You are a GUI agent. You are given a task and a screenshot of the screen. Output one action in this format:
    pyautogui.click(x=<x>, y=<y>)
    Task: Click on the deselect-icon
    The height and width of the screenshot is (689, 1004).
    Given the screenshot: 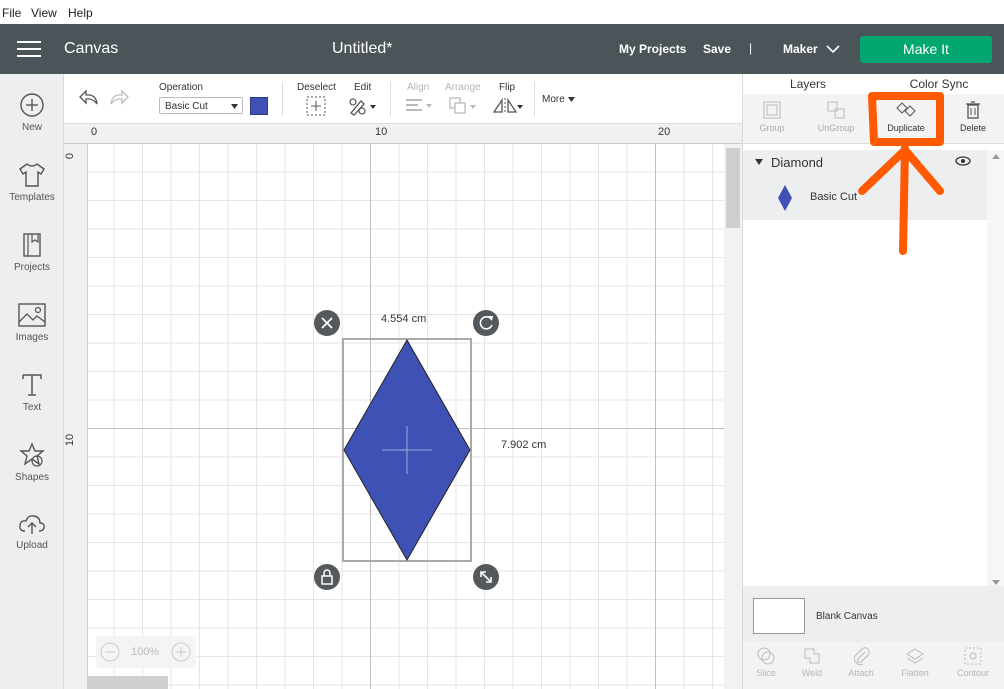 What is the action you would take?
    pyautogui.click(x=316, y=106)
    